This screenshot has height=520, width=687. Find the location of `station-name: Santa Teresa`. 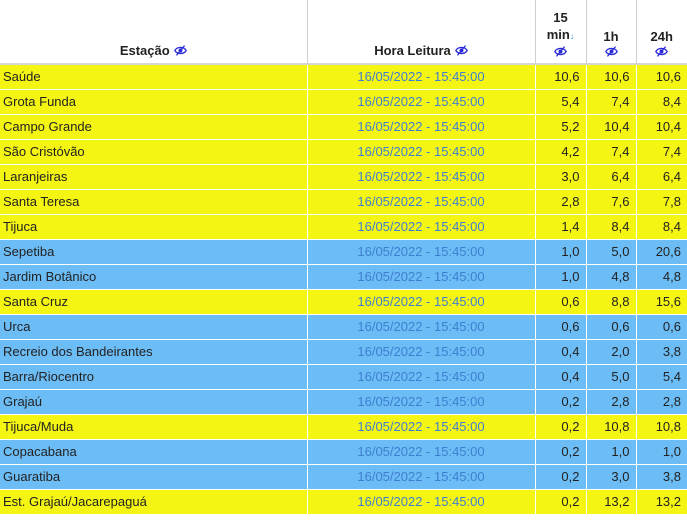

station-name: Santa Teresa is located at coordinates (154, 202).